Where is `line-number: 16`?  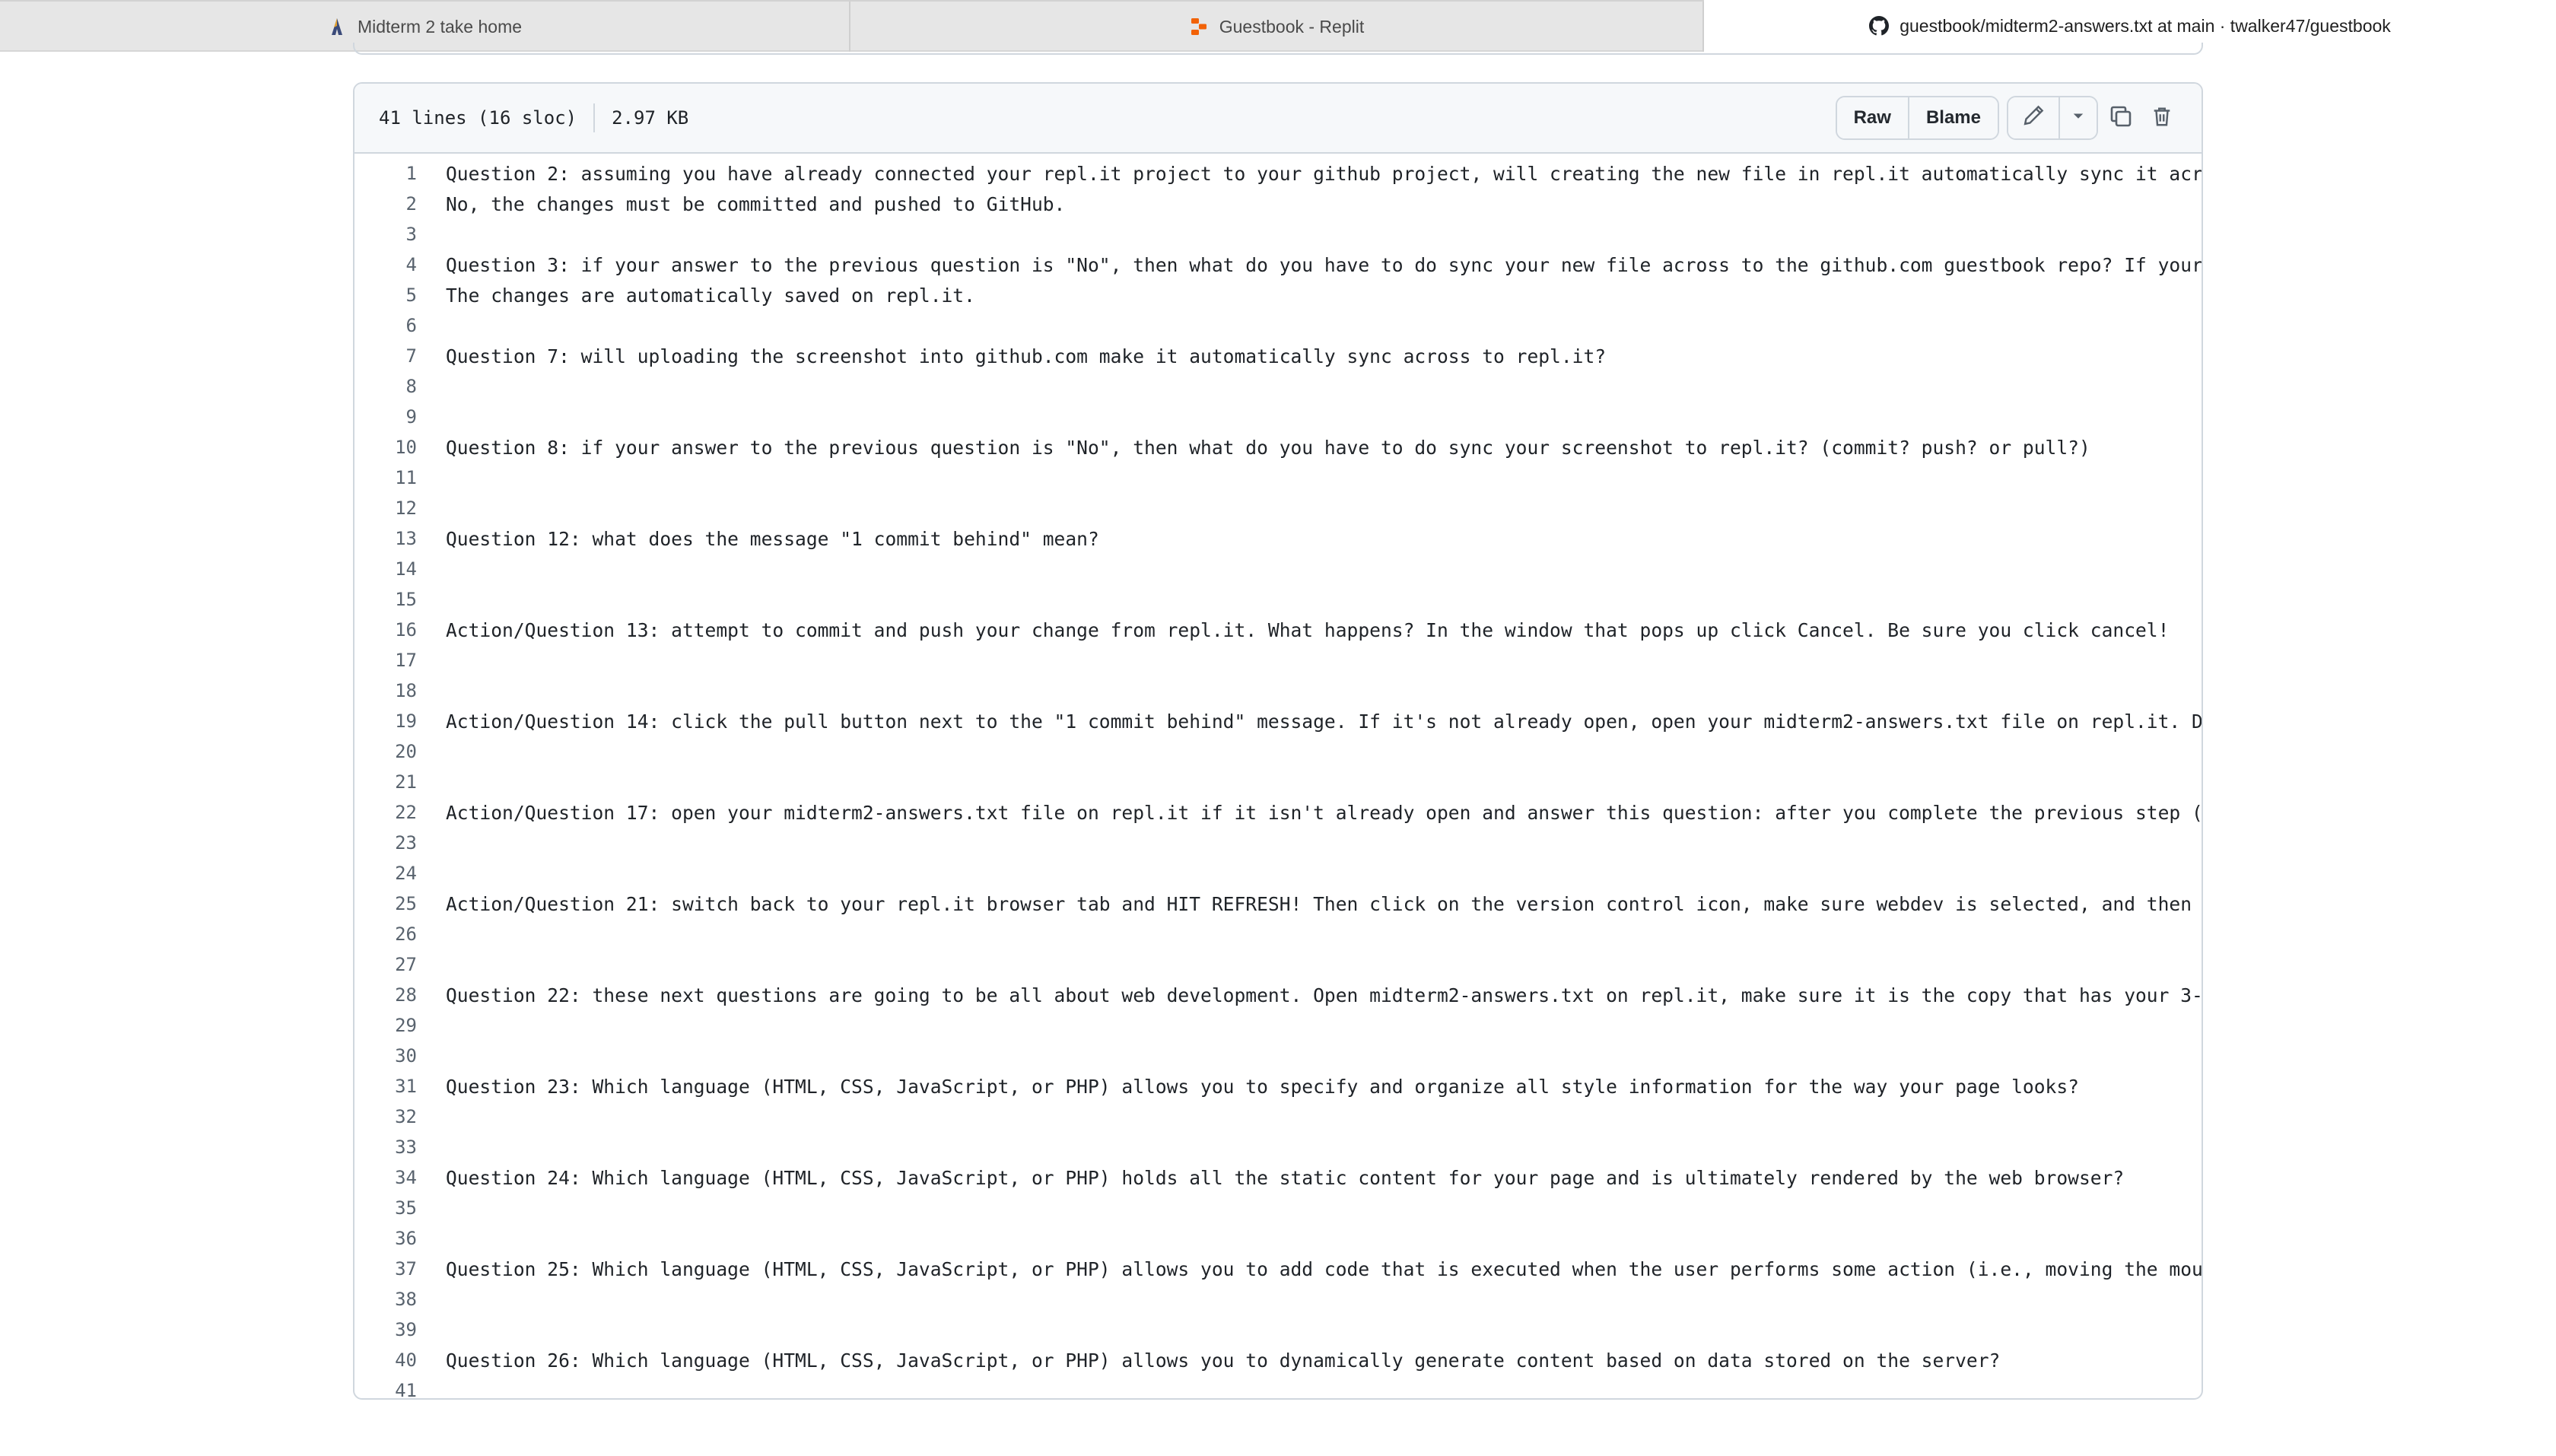 line-number: 16 is located at coordinates (385, 630).